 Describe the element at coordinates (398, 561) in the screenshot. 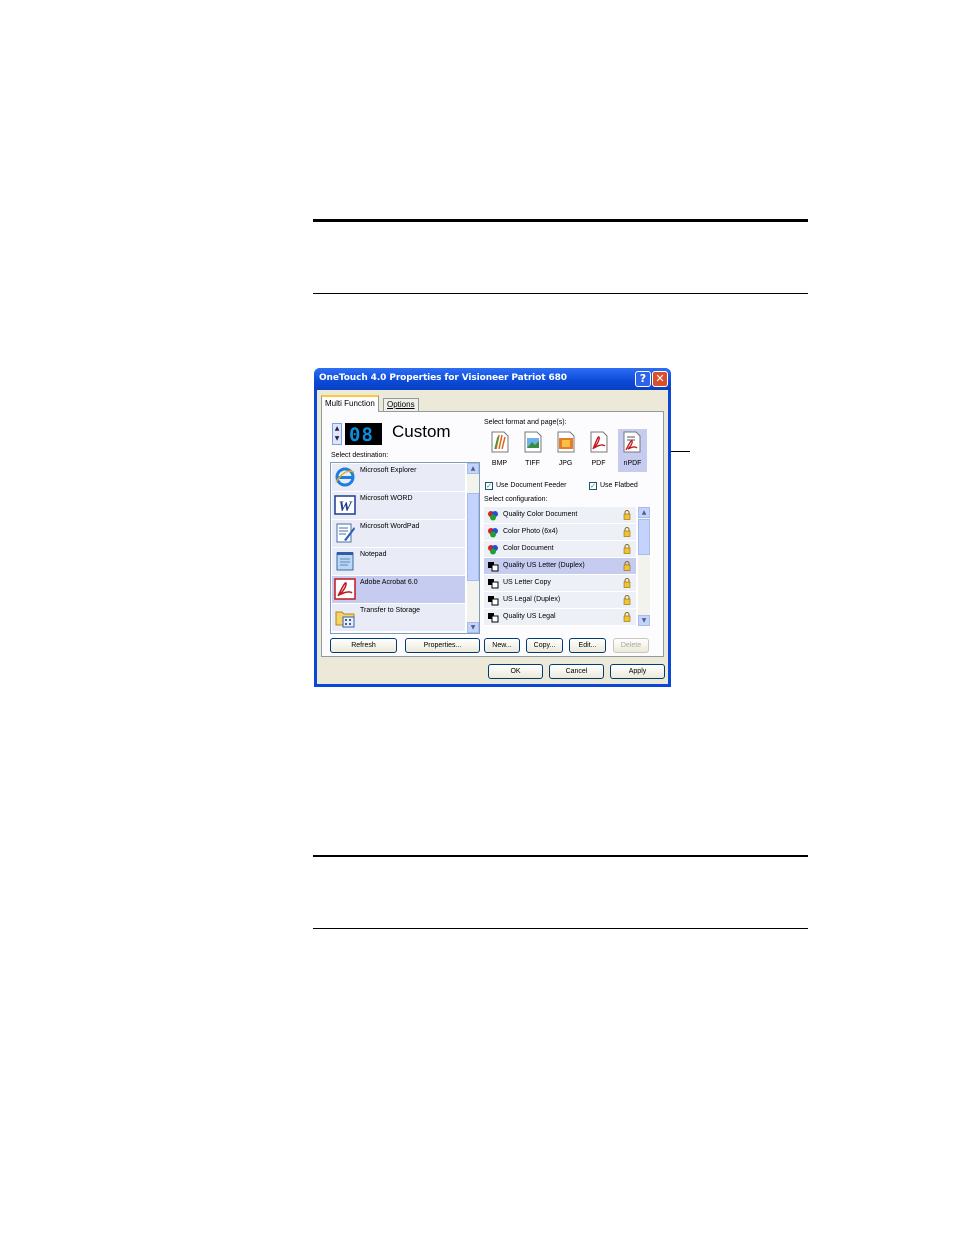

I see `destination-item: Notepad` at that location.